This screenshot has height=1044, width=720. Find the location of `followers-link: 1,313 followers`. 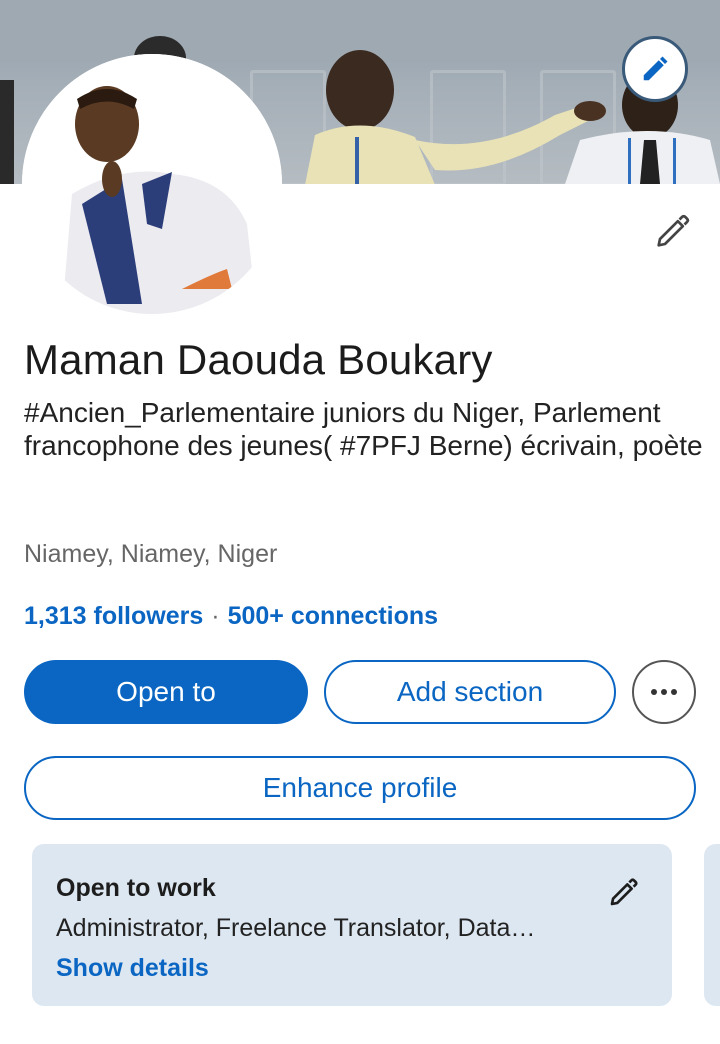

followers-link: 1,313 followers is located at coordinates (113, 616).